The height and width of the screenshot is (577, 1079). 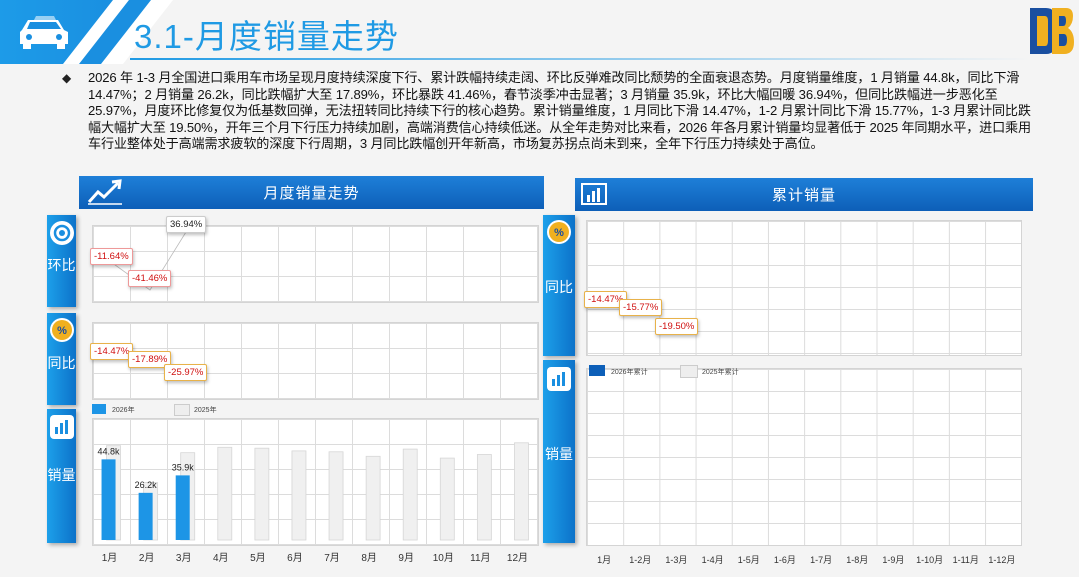 What do you see at coordinates (676, 560) in the screenshot?
I see `cum-tick-3: 1-3月` at bounding box center [676, 560].